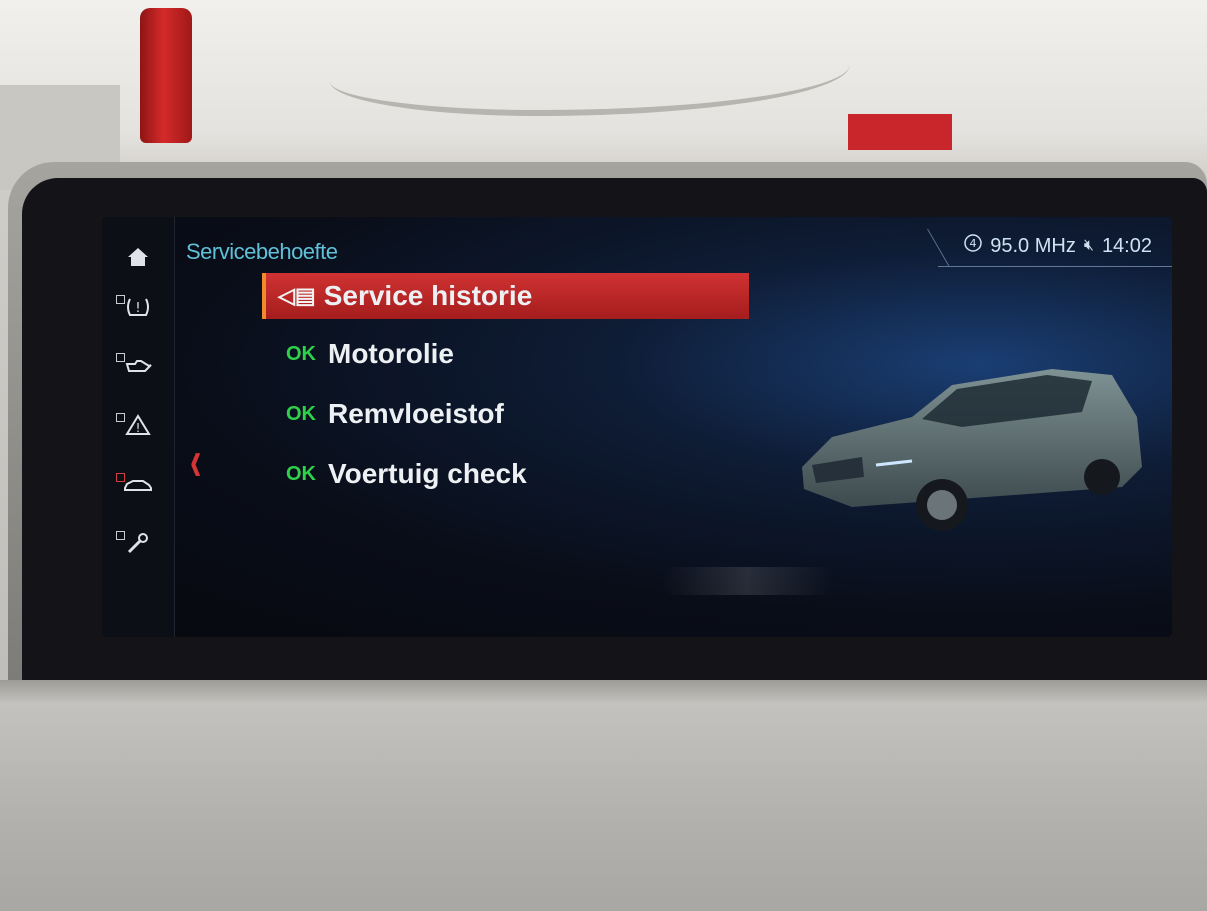 This screenshot has width=1207, height=911. What do you see at coordinates (391, 353) in the screenshot?
I see `menu-item-label: Motorolie` at bounding box center [391, 353].